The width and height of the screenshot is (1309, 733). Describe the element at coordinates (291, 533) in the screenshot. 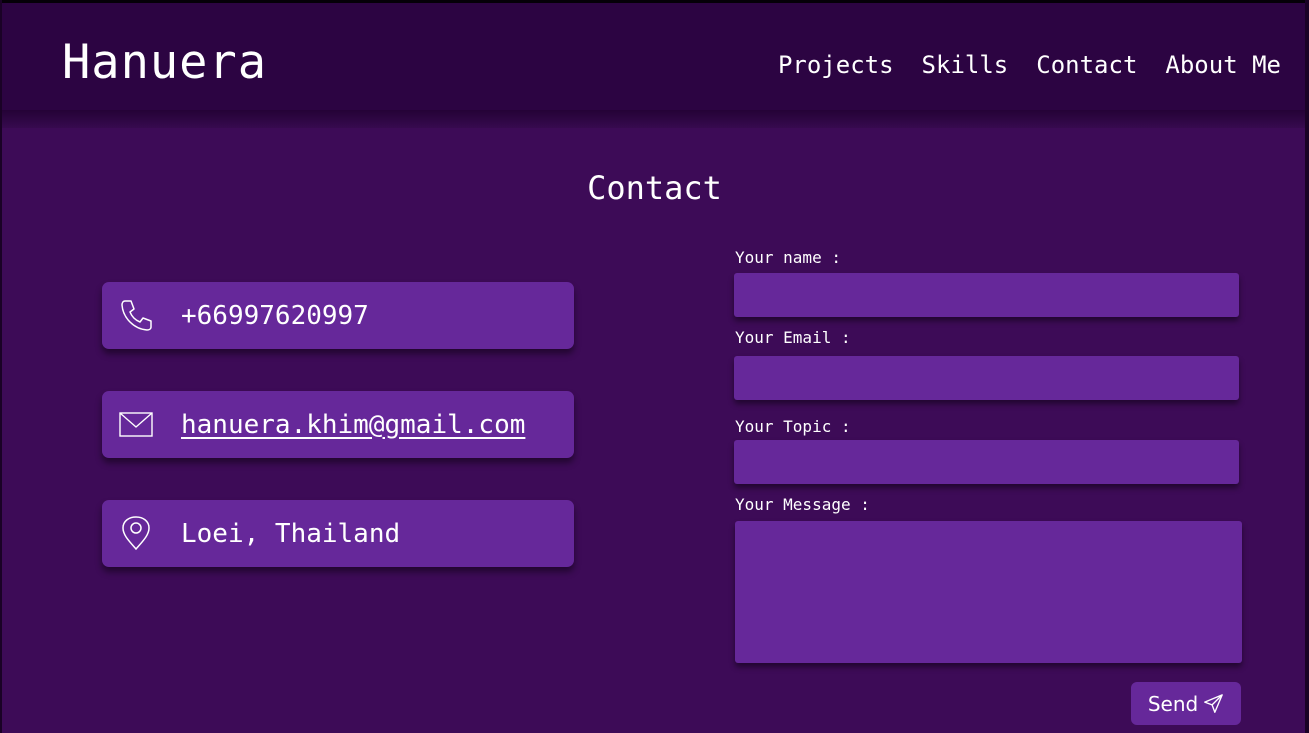

I see `location-text: Loei, Thailand` at that location.